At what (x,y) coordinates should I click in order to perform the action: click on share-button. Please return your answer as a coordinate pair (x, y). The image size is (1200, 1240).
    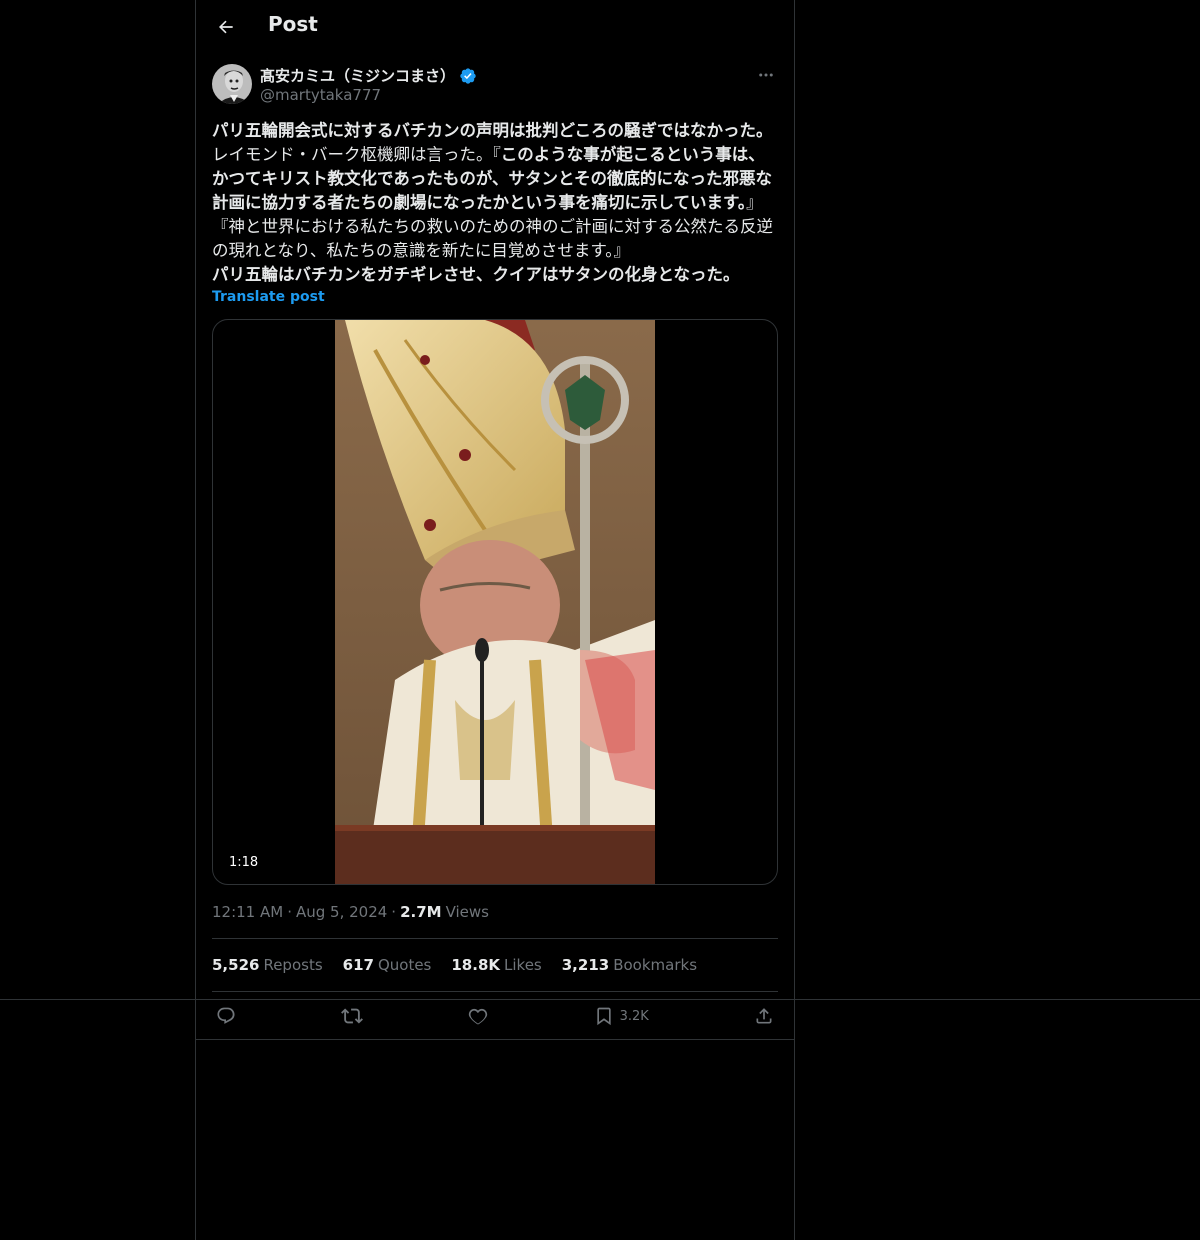
    Looking at the image, I should click on (764, 1016).